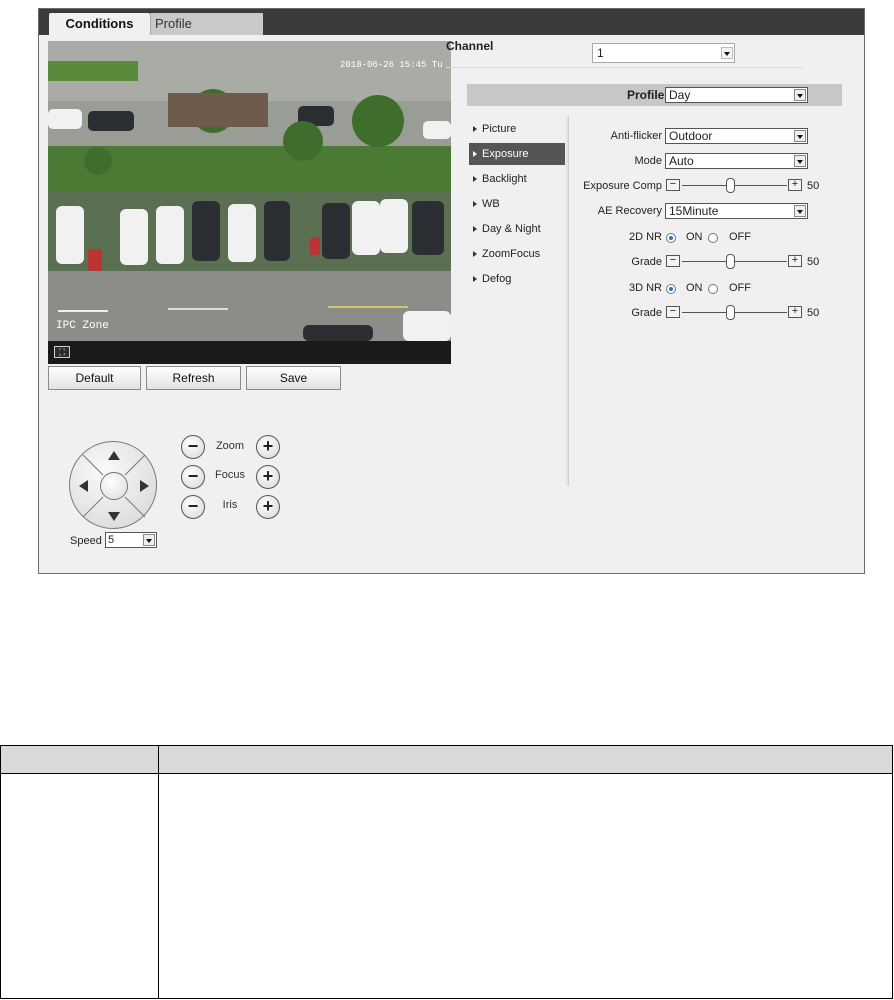 The image size is (894, 1000). Describe the element at coordinates (713, 238) in the screenshot. I see `nr2d-off-radio` at that location.